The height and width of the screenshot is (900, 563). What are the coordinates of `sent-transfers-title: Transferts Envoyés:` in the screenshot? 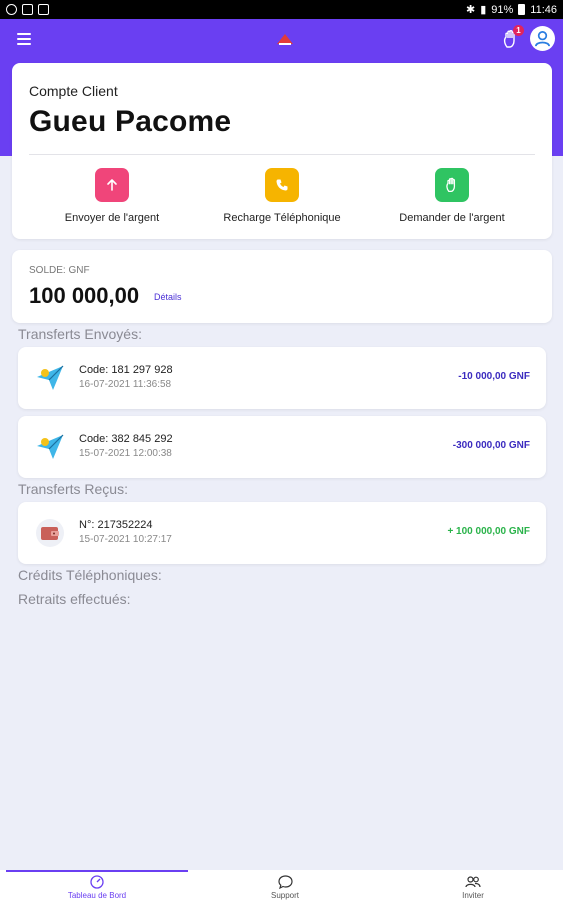 It's located at (80, 334).